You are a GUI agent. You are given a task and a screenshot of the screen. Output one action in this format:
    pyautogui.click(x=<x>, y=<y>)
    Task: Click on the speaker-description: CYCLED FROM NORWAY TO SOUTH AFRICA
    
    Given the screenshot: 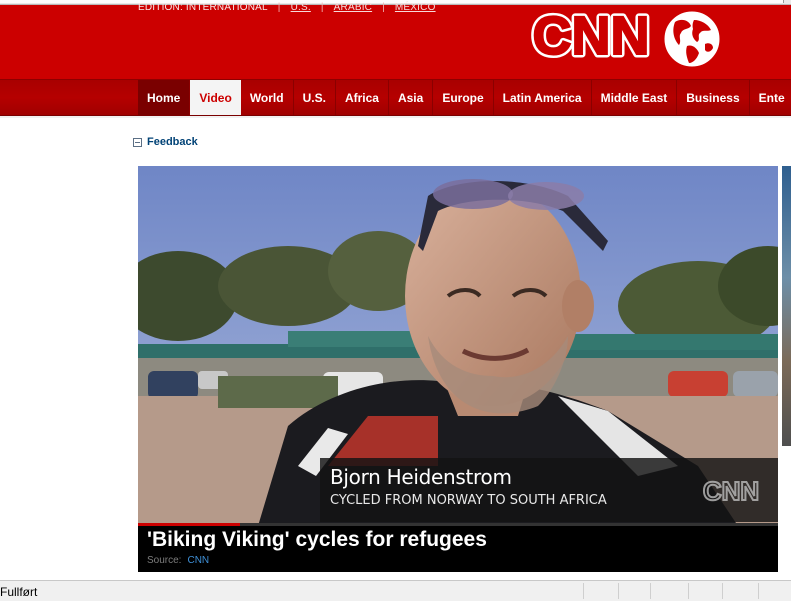 What is the action you would take?
    pyautogui.click(x=468, y=500)
    